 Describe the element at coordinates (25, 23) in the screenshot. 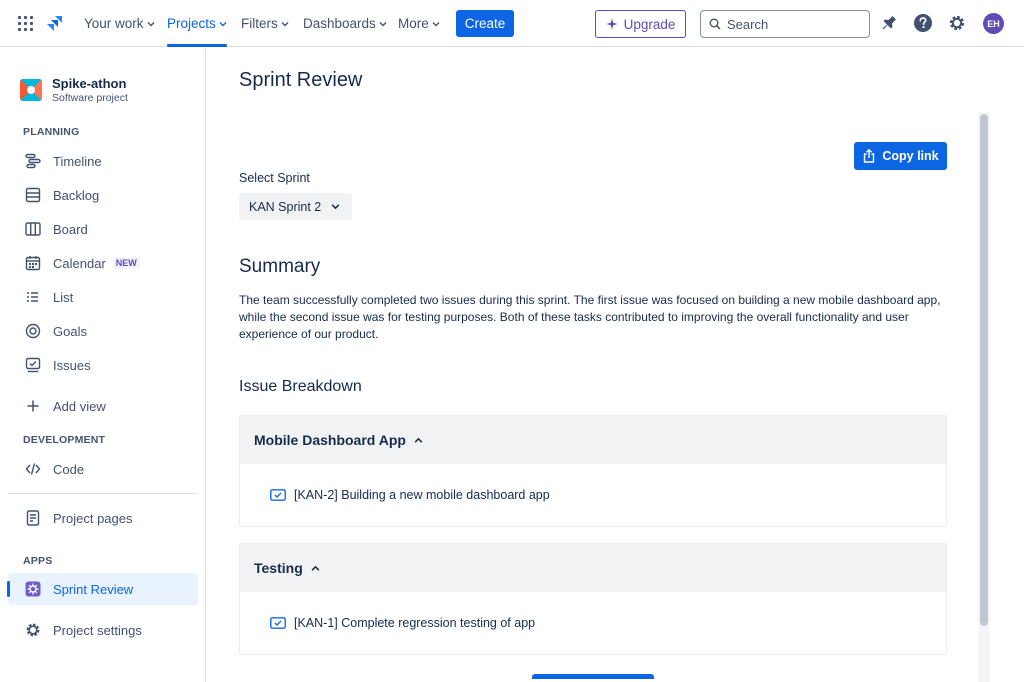

I see `app-switcher-icon` at that location.